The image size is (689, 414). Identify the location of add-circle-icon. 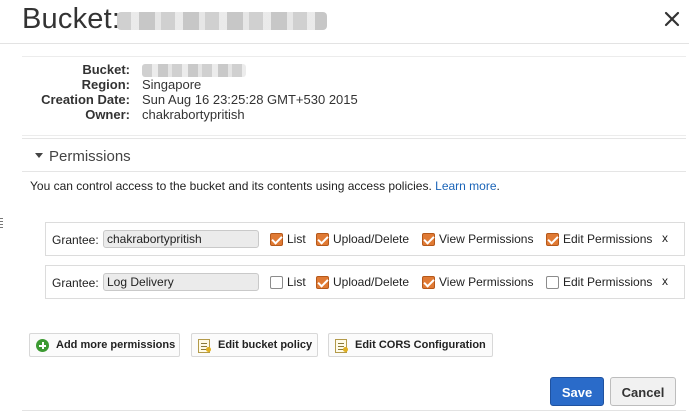
(42, 345).